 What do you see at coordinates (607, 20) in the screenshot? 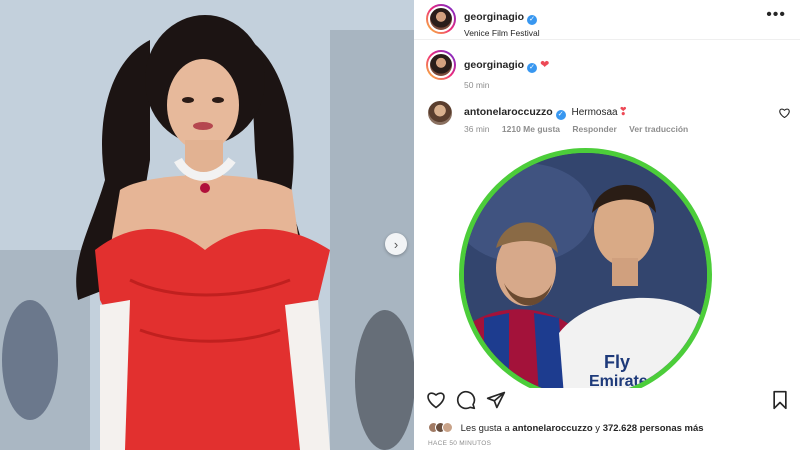
I see `post-header: georginagio ✓ Venice Film Festival •••` at bounding box center [607, 20].